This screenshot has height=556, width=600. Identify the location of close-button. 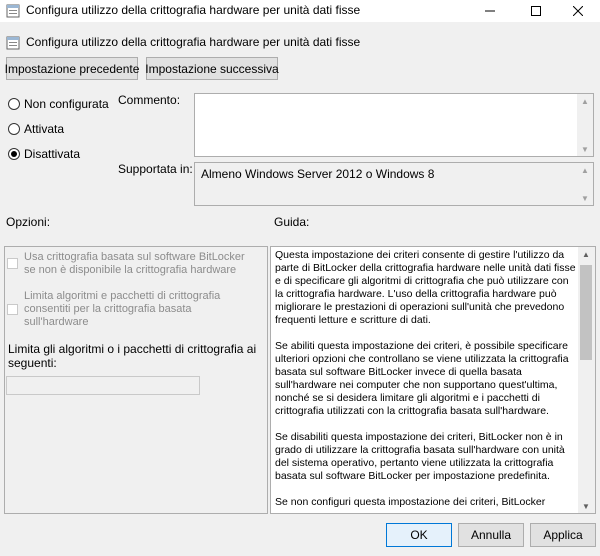
(578, 11).